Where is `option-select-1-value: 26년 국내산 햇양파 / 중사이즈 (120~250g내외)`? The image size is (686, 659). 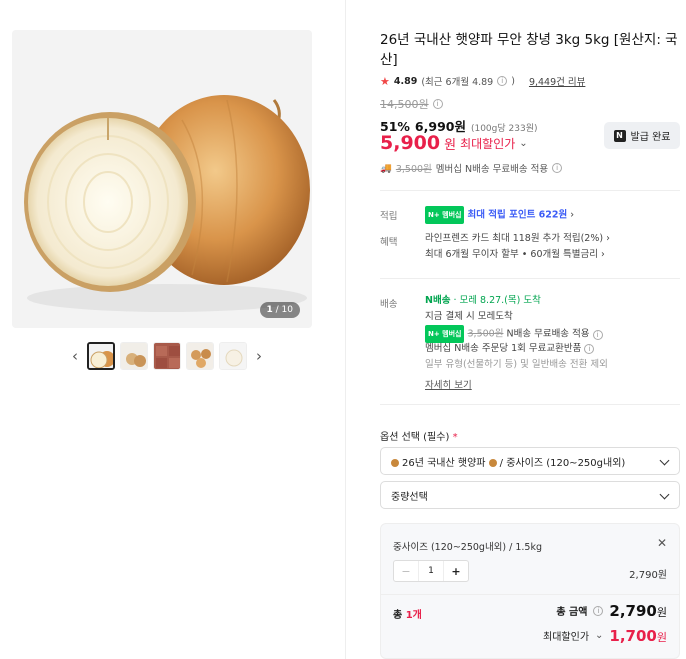 option-select-1-value: 26년 국내산 햇양파 / 중사이즈 (120~250g내외) is located at coordinates (508, 461).